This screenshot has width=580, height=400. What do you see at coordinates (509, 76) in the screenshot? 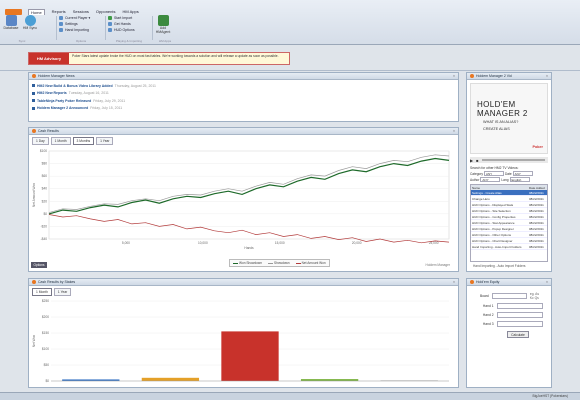
I see `videos-header: Holdem Manager 2 Vid ×` at bounding box center [509, 76].